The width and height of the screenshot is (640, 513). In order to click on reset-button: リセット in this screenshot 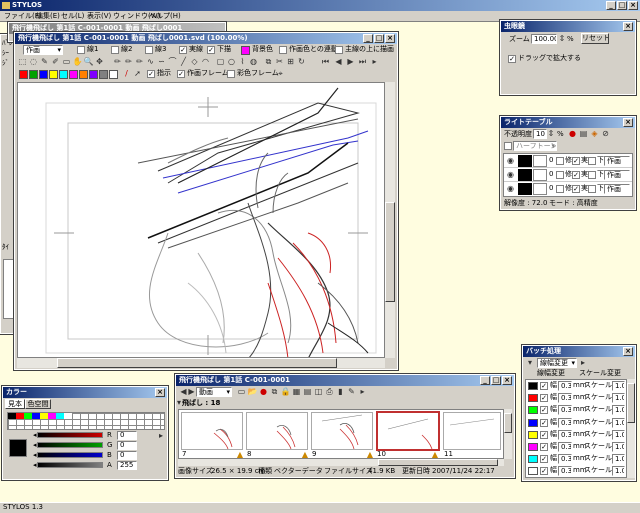, I will do `click(595, 38)`.